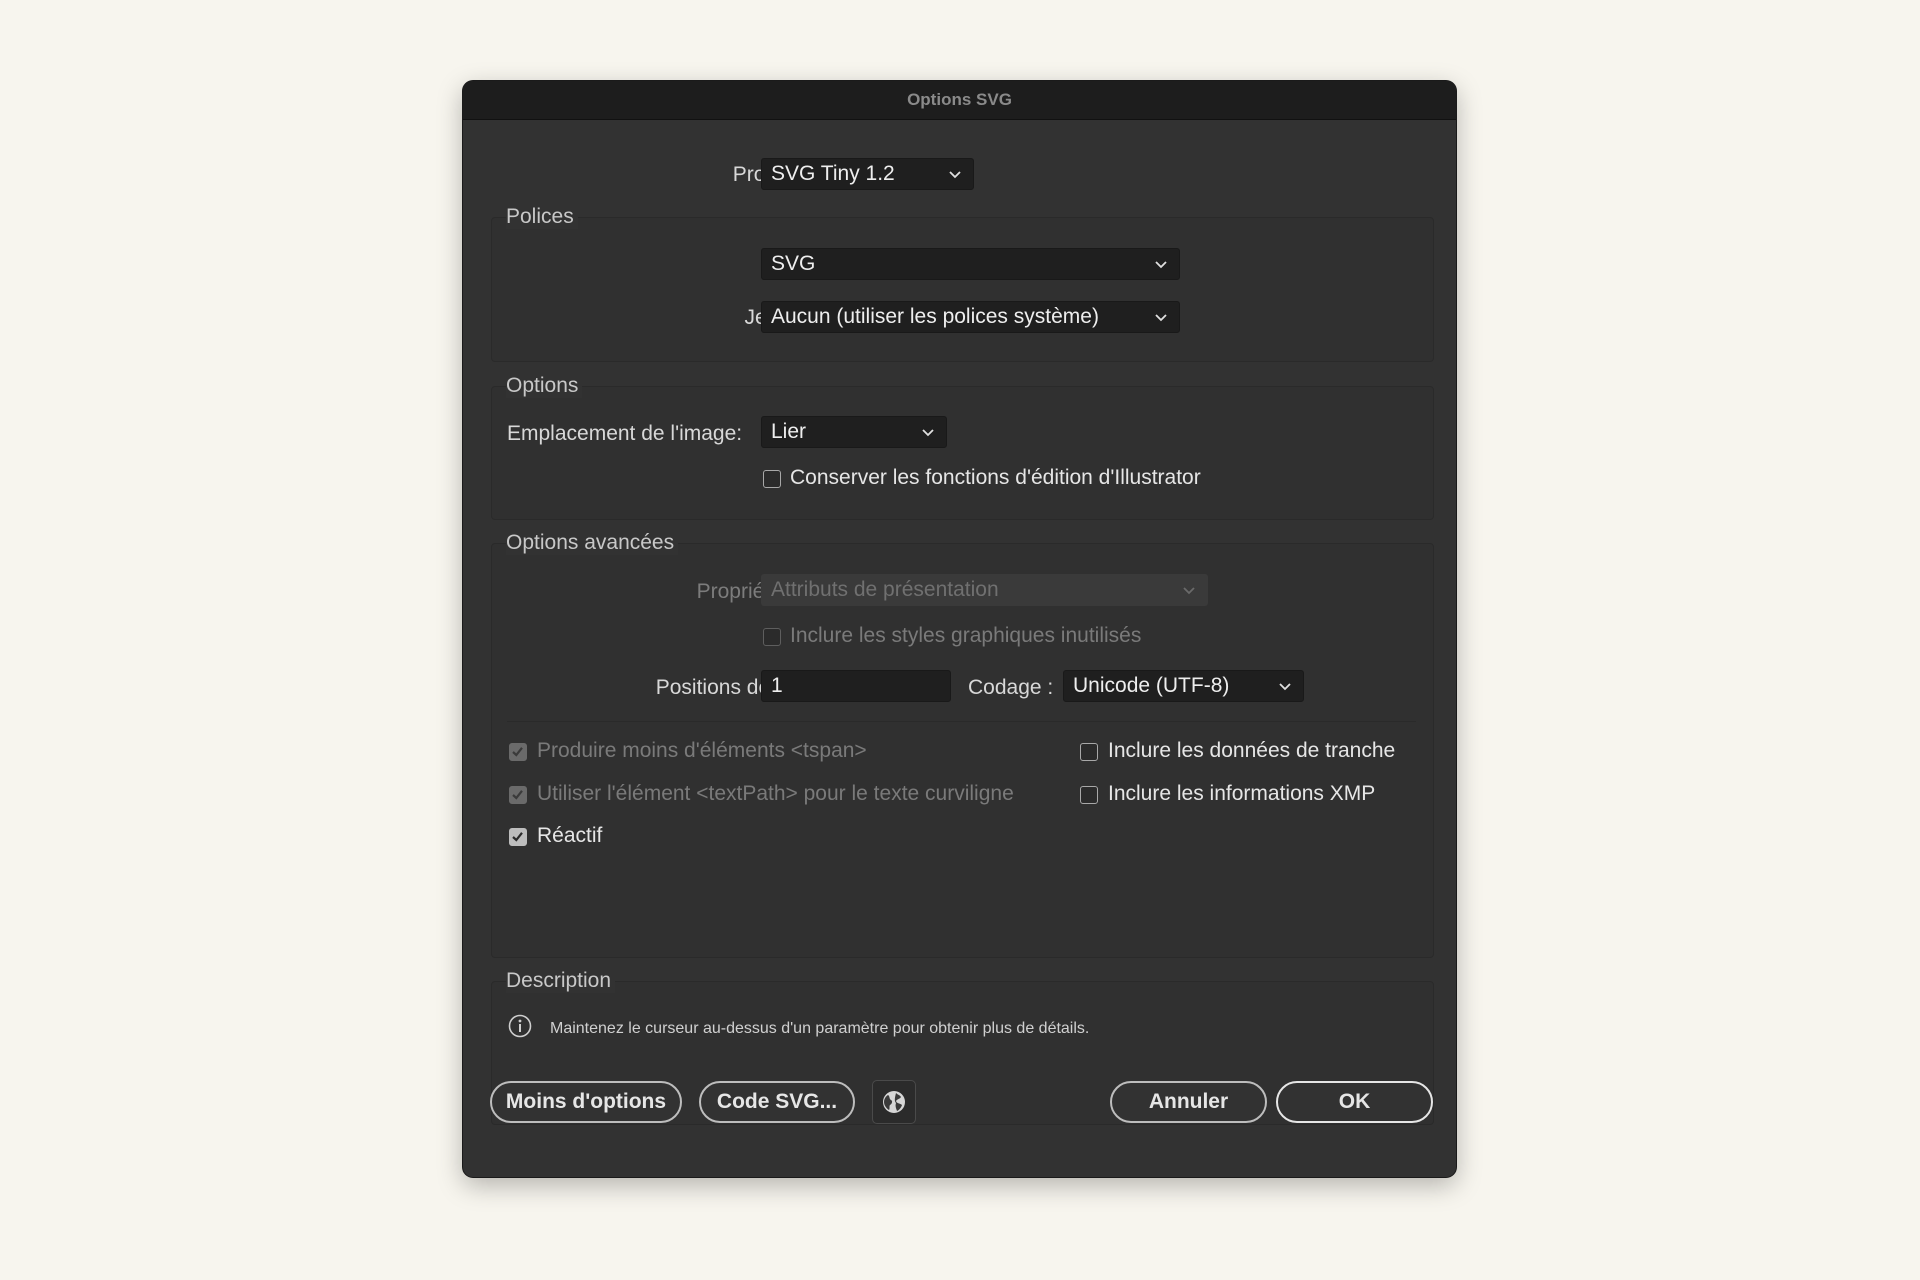 The image size is (1920, 1280). Describe the element at coordinates (1354, 1102) in the screenshot. I see `ok-button: OK` at that location.